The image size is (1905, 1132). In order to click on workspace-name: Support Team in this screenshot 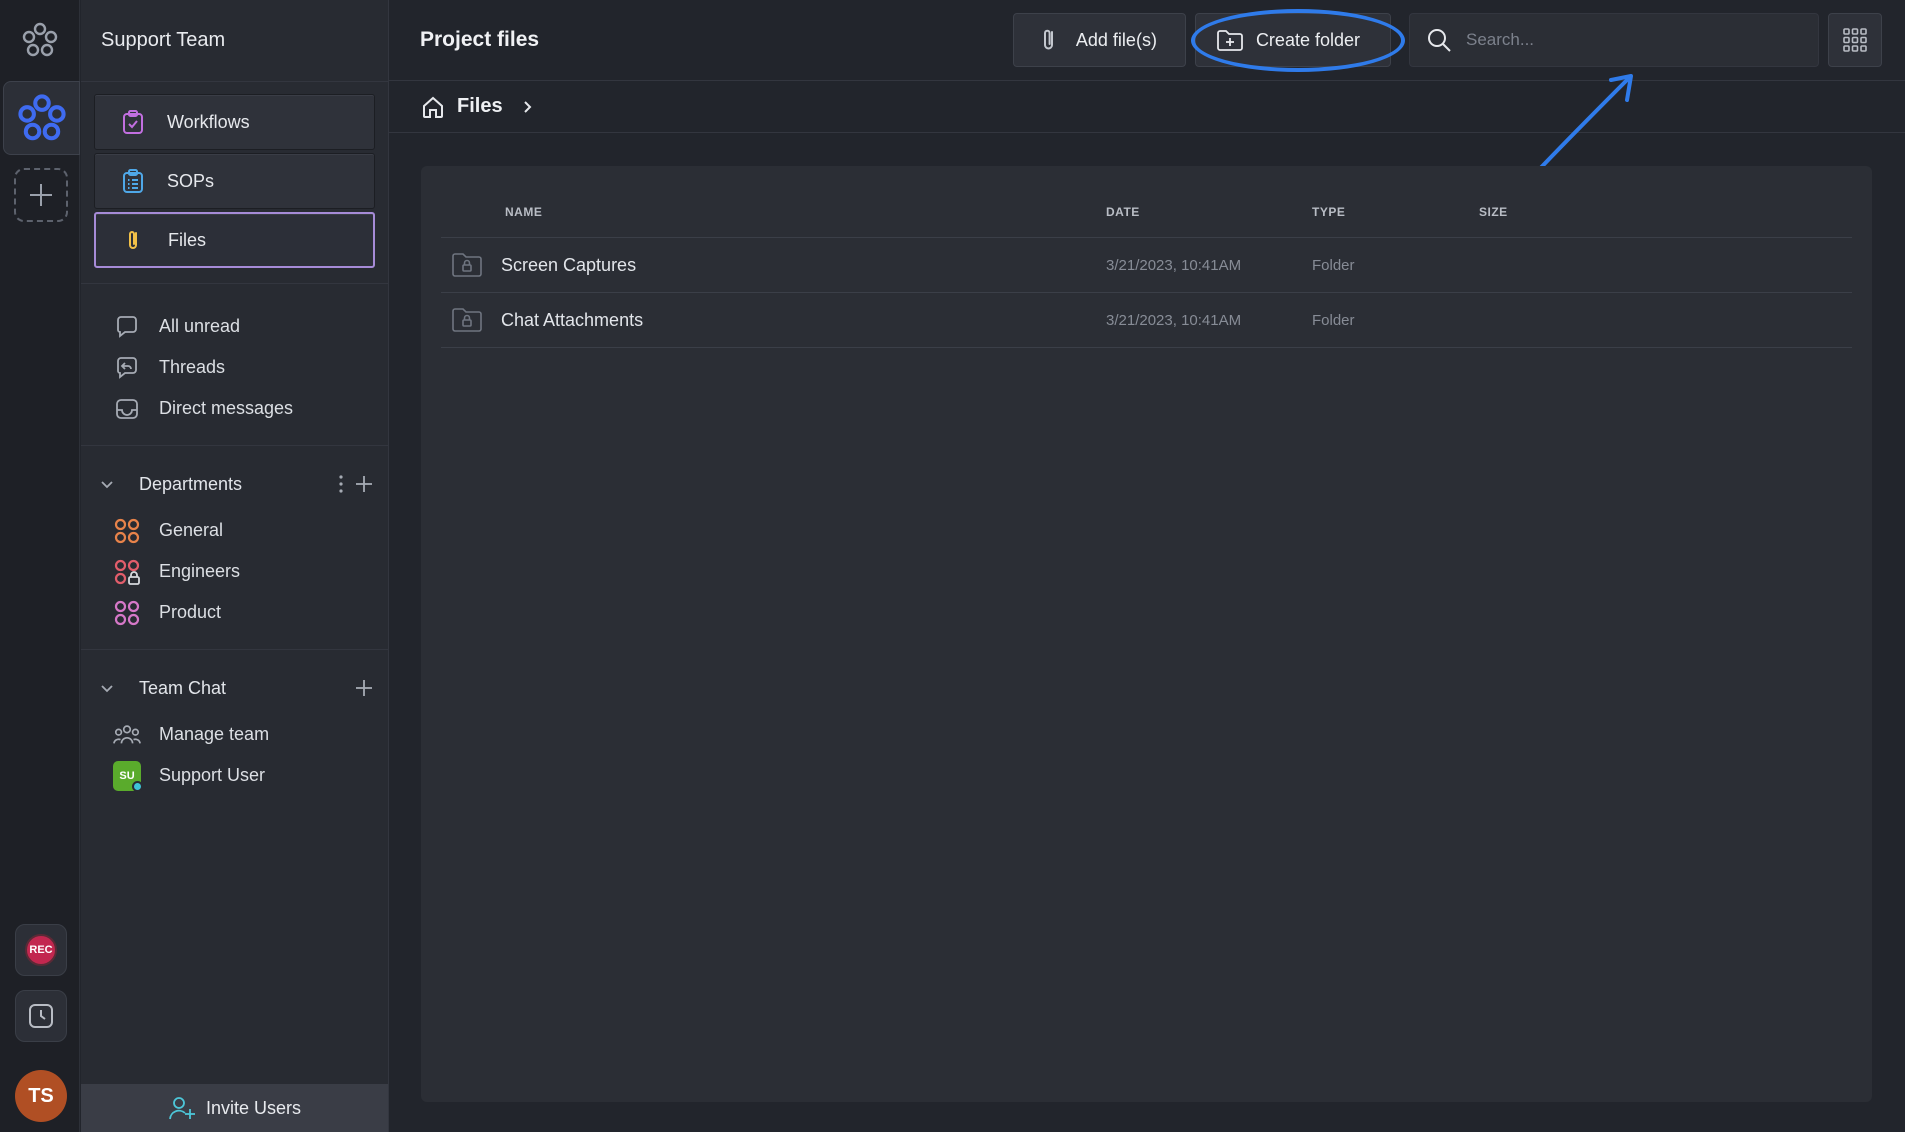, I will do `click(234, 41)`.